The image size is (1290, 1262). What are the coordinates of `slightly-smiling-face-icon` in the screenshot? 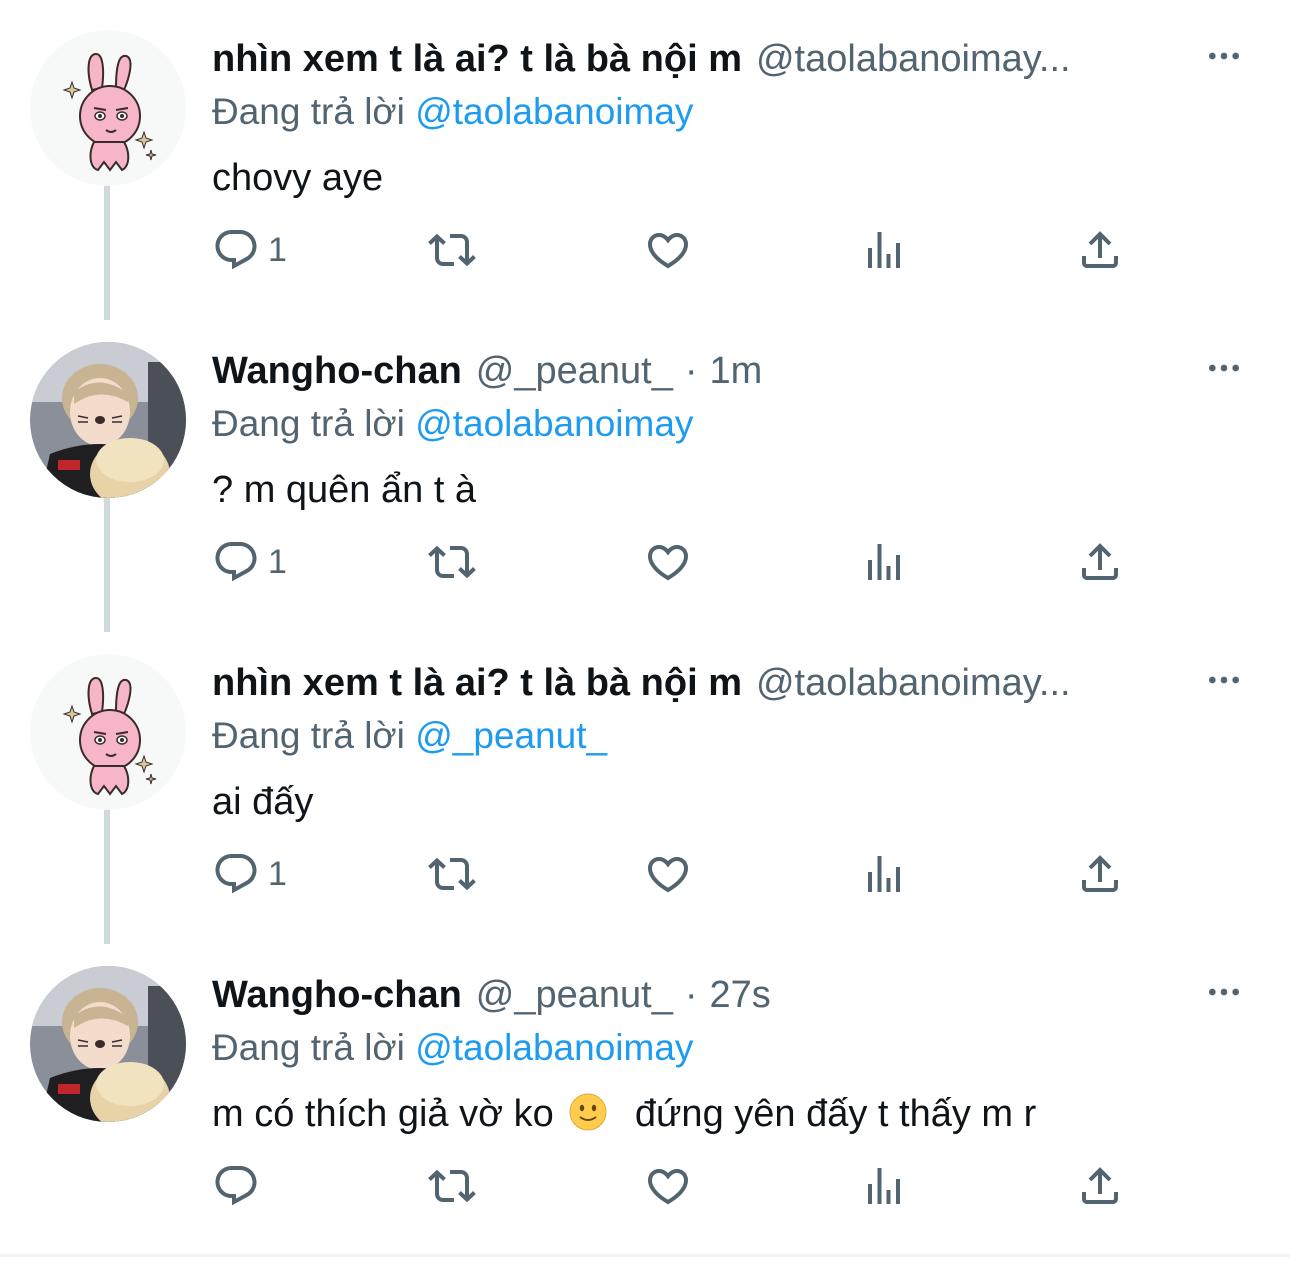 It's located at (588, 1112).